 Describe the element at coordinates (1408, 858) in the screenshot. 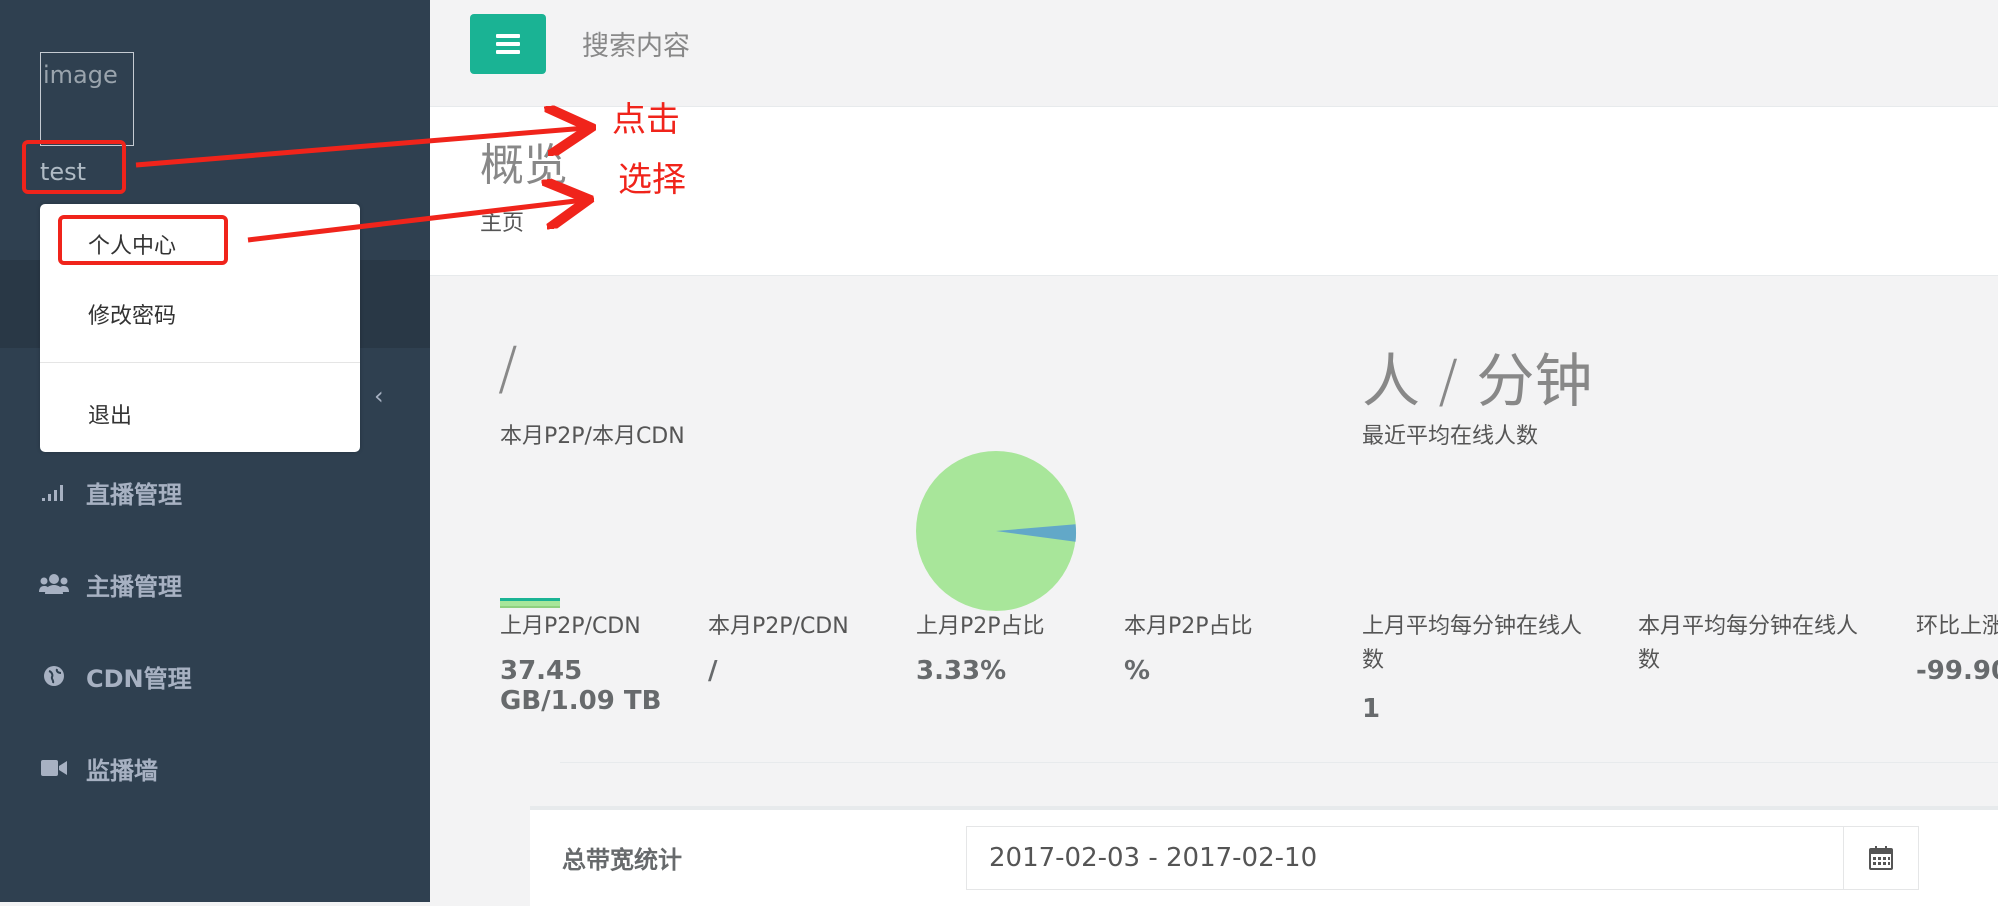

I see `date-range-input` at that location.